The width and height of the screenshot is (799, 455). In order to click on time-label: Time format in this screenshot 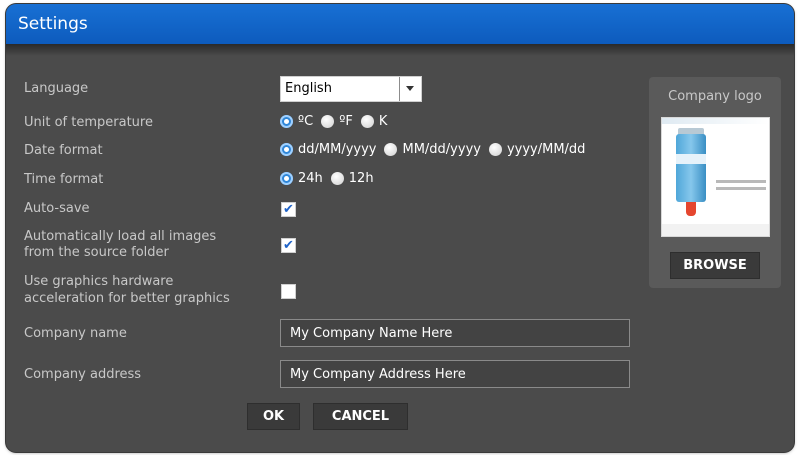, I will do `click(64, 179)`.